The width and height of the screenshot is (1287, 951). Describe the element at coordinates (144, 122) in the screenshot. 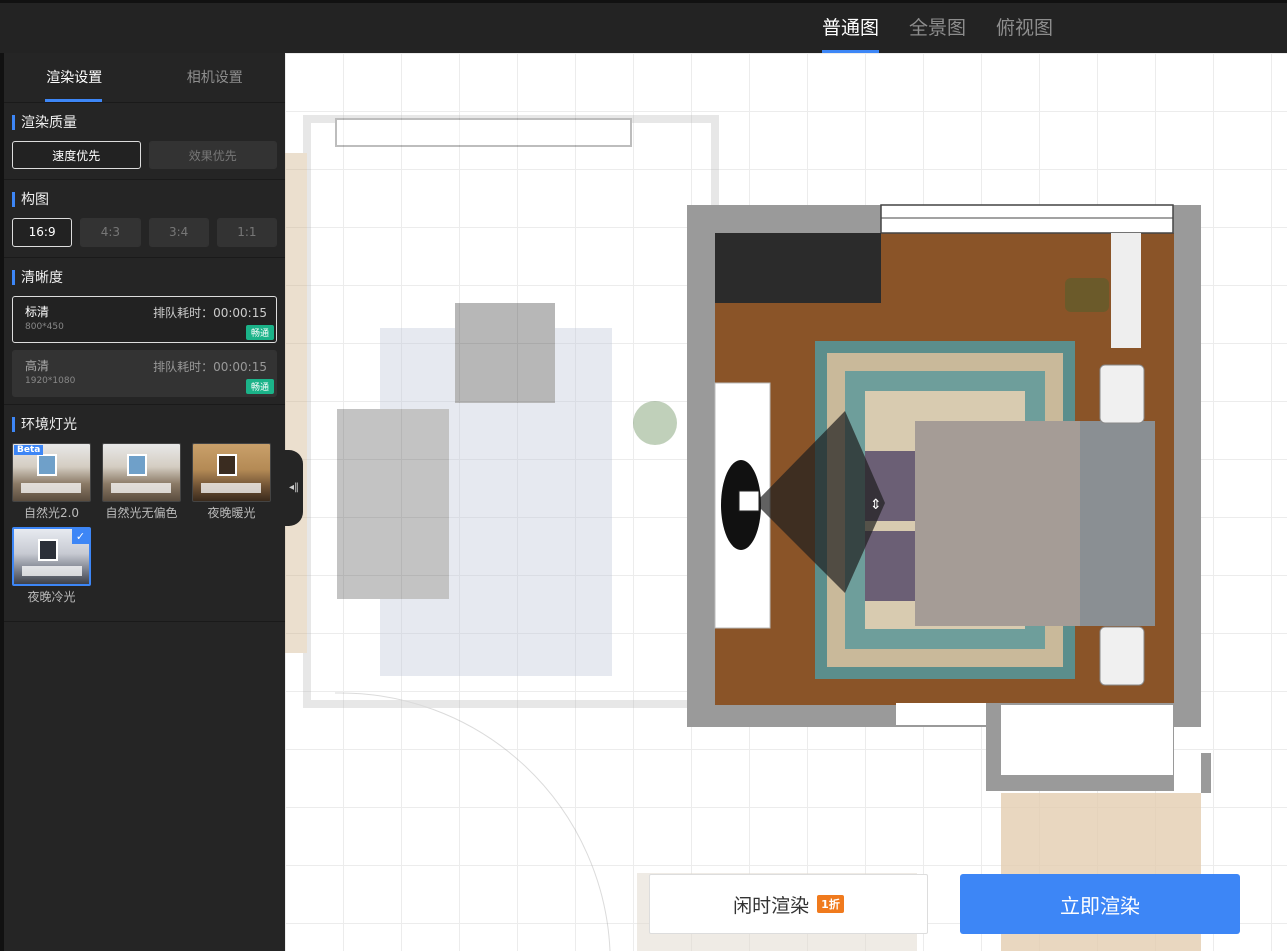

I see `quality-title: 渲染质量` at that location.